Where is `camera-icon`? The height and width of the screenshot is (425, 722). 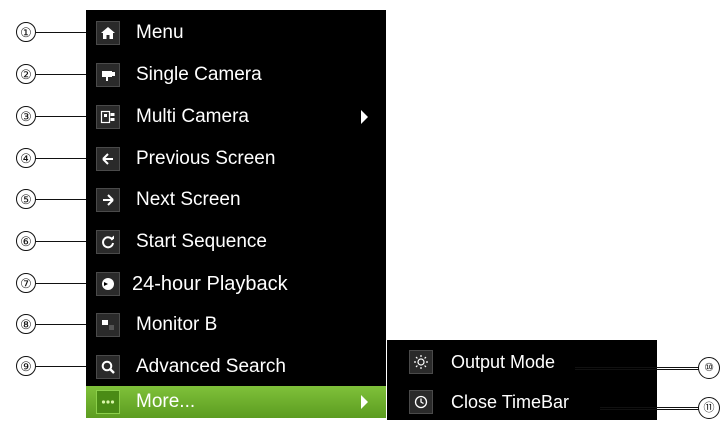 camera-icon is located at coordinates (108, 75).